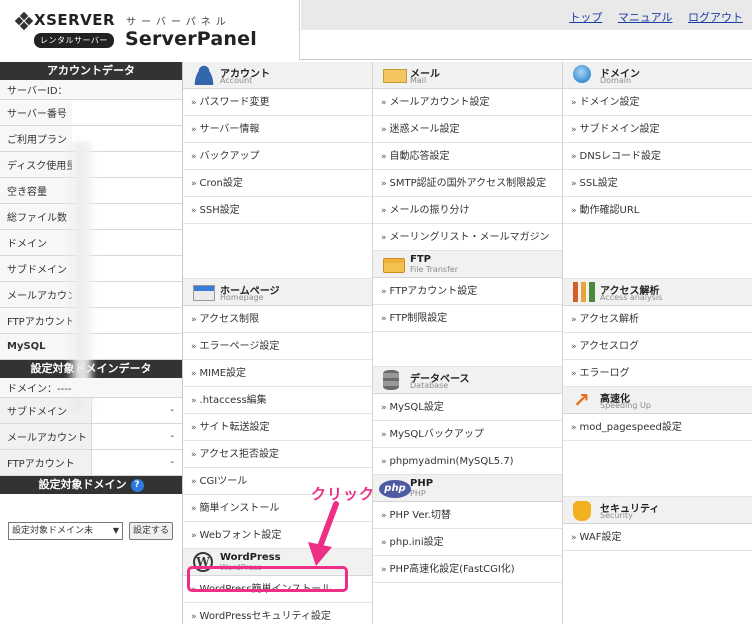 This screenshot has width=752, height=624. Describe the element at coordinates (277, 292) in the screenshot. I see `section-homepage: ホームページ Homepage` at that location.